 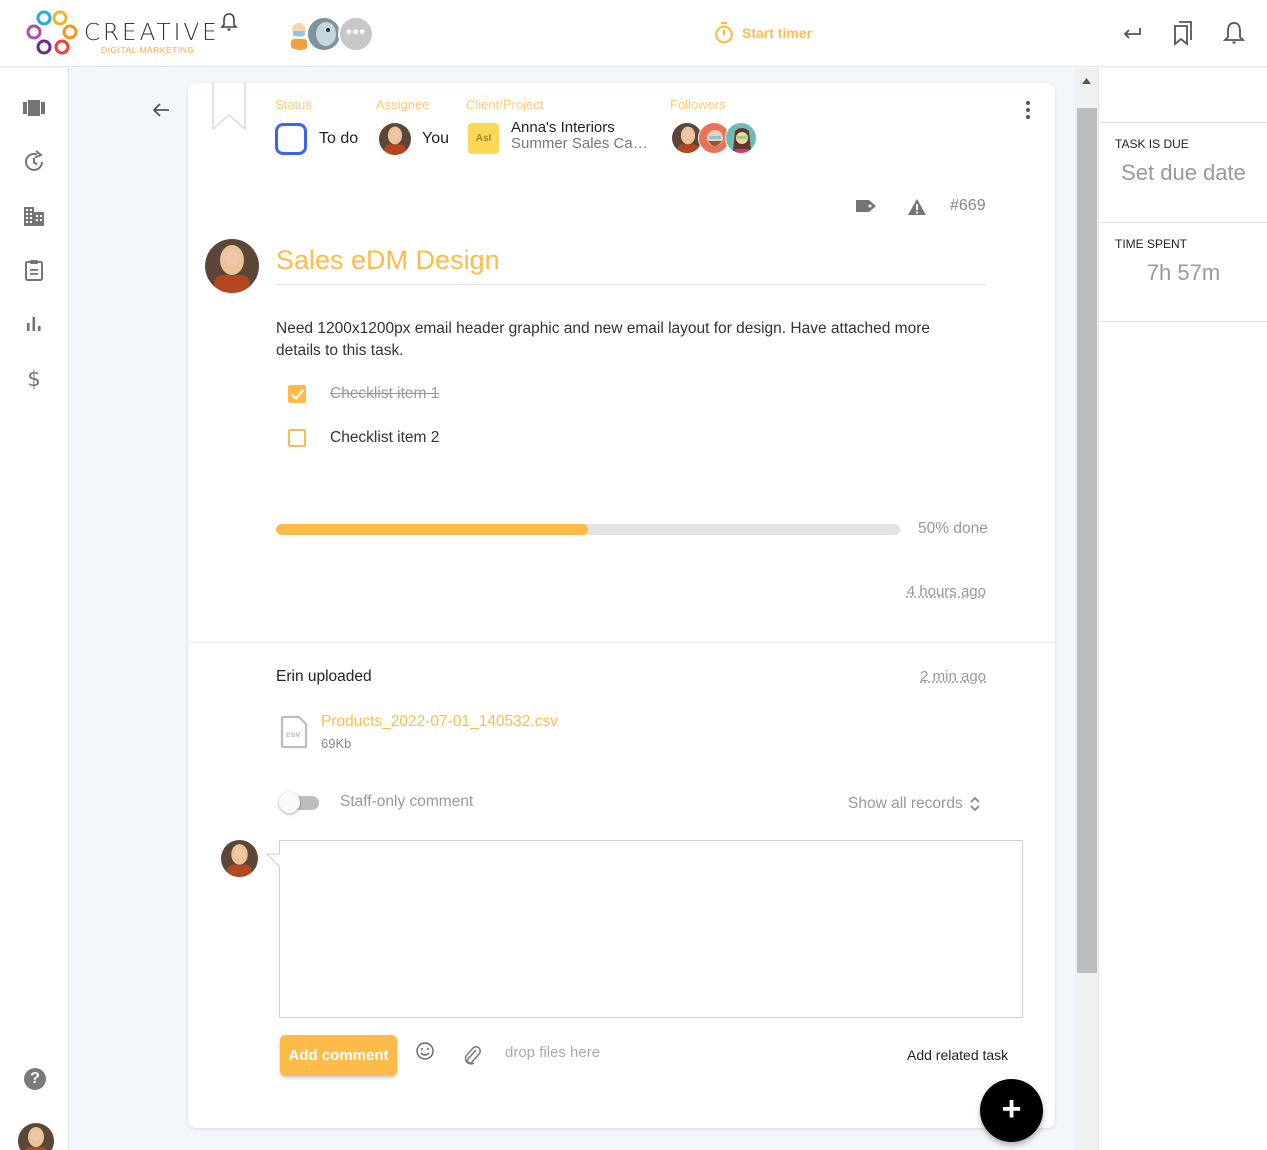 I want to click on assignee-label: Assignee, so click(x=403, y=104).